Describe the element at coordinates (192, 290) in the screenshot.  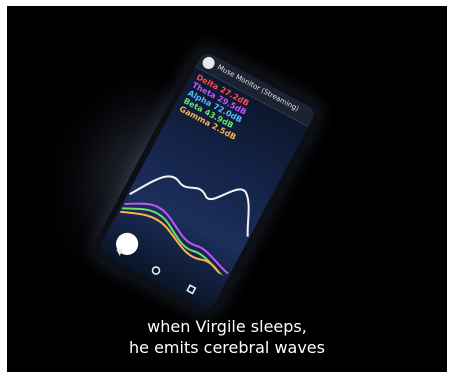
I see `recent-apps-icon` at that location.